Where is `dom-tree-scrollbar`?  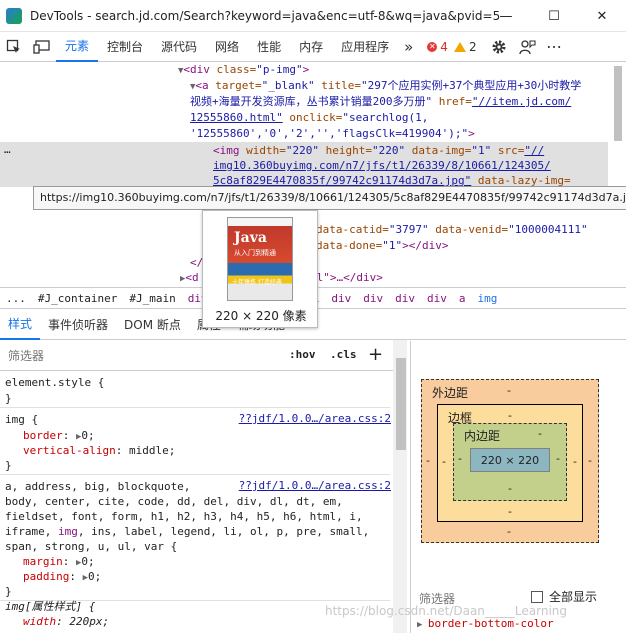 dom-tree-scrollbar is located at coordinates (618, 103).